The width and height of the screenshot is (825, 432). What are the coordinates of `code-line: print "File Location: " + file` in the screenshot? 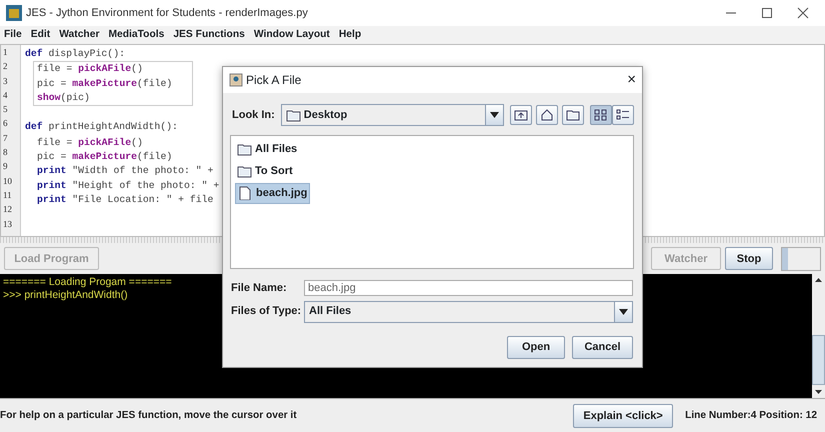 It's located at (125, 199).